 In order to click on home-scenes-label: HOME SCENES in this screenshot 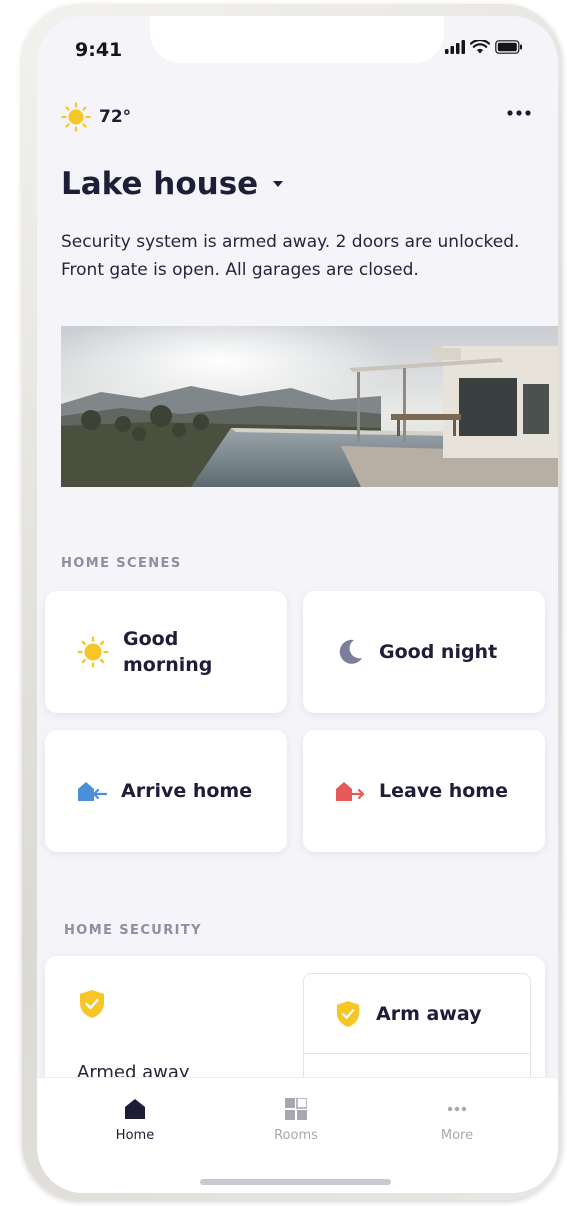, I will do `click(121, 563)`.